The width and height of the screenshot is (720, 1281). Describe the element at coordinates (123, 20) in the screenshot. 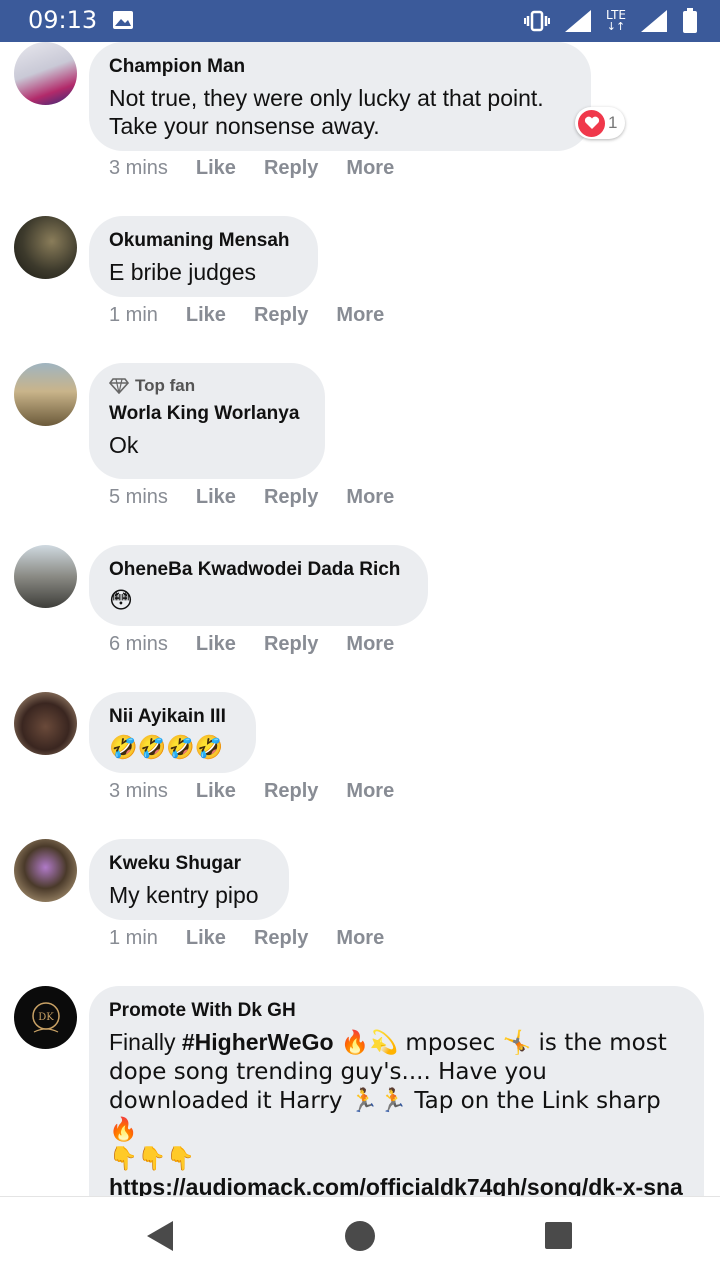

I see `gallery-notification-icon` at that location.